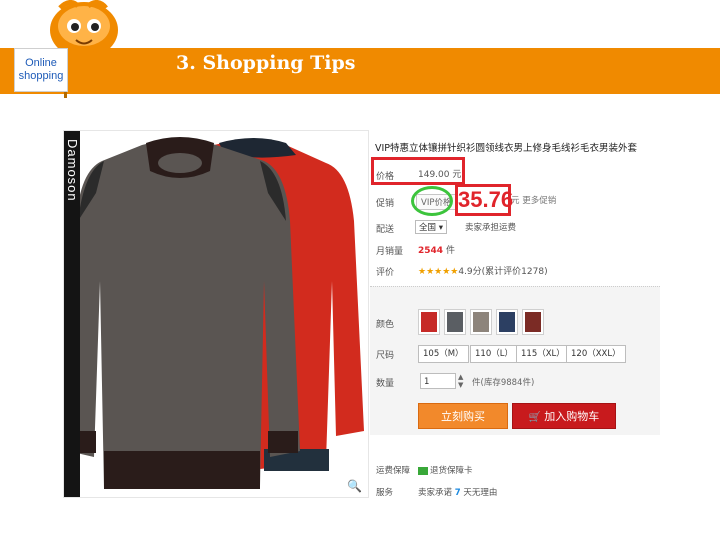 Image resolution: width=720 pixels, height=540 pixels. Describe the element at coordinates (393, 471) in the screenshot. I see `service-label: 运费保障` at that location.